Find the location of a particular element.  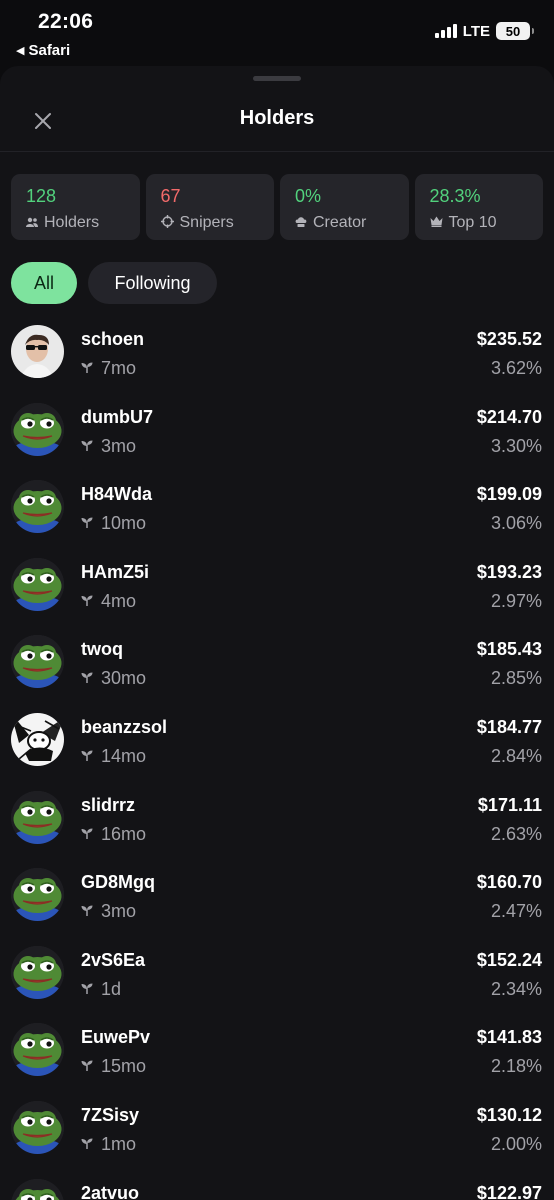

holder-age: 15mo is located at coordinates (113, 1066).